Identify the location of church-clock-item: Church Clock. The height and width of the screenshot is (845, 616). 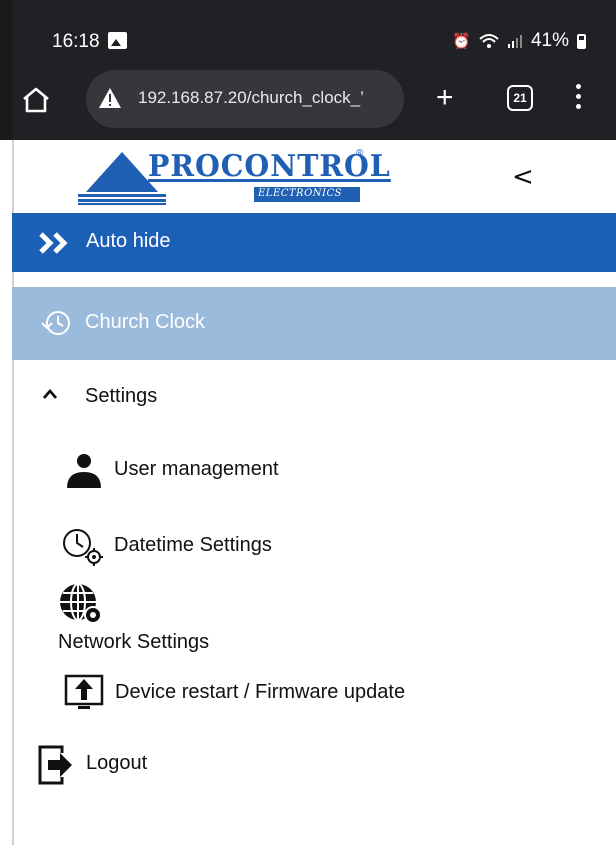
(314, 323).